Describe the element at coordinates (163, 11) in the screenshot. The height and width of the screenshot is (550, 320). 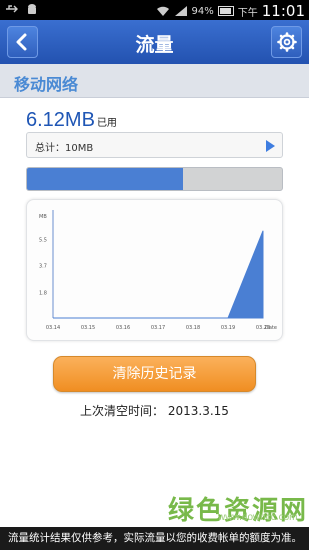
I see `wifi-icon` at that location.